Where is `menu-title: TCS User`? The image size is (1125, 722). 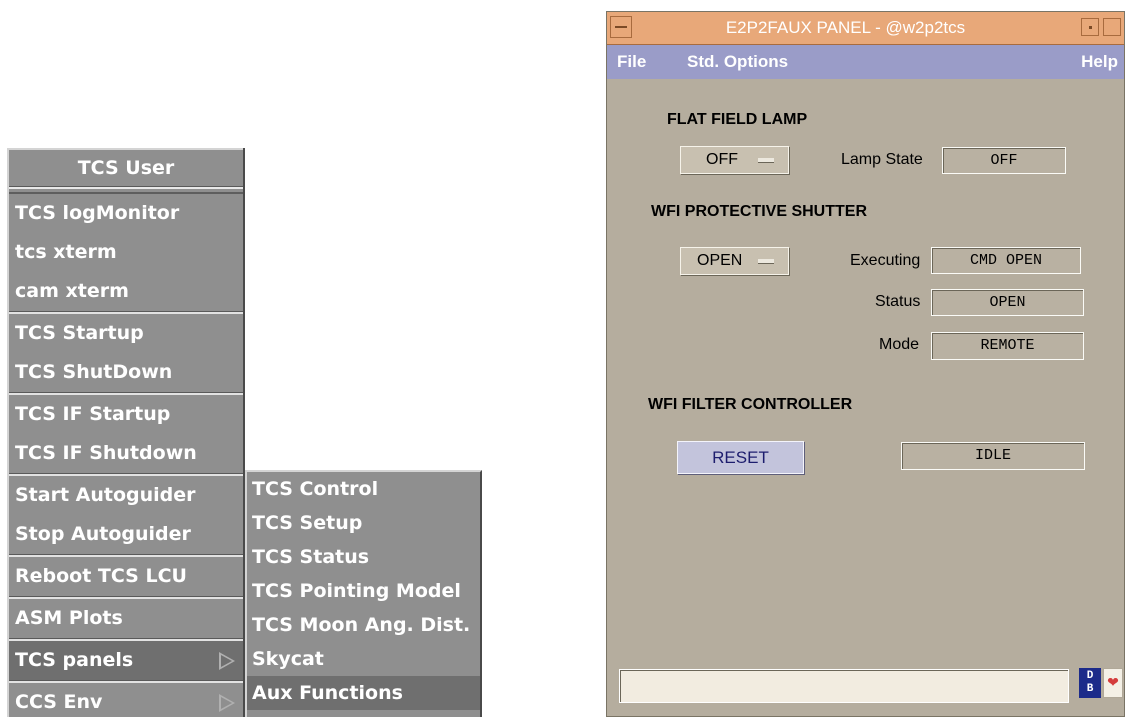
menu-title: TCS User is located at coordinates (126, 167).